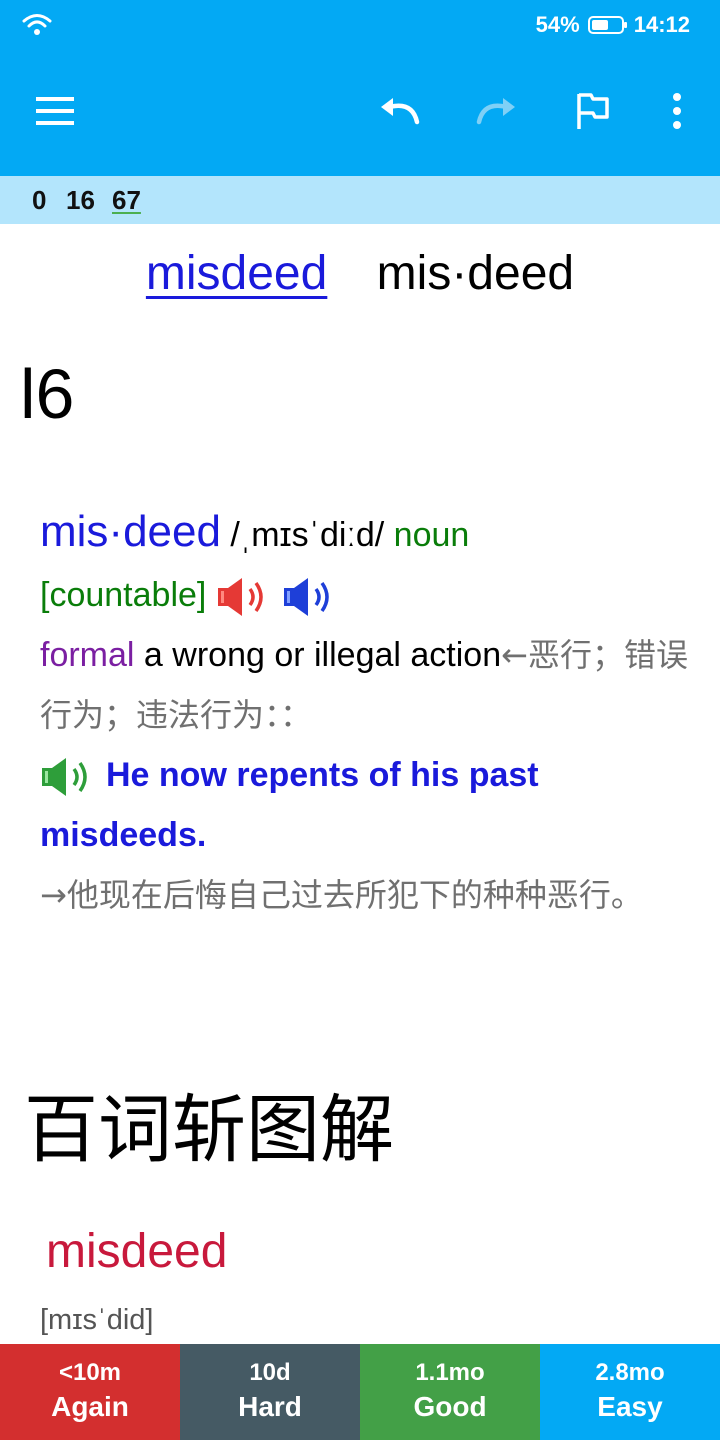 The height and width of the screenshot is (1440, 720). What do you see at coordinates (607, 25) in the screenshot?
I see `battery-icon` at bounding box center [607, 25].